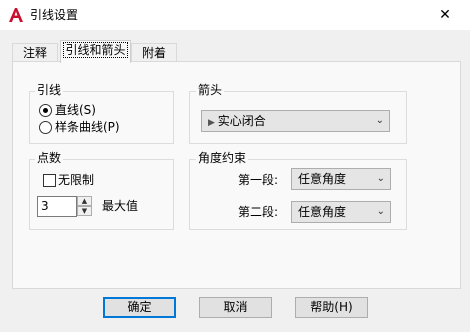 Image resolution: width=470 pixels, height=332 pixels. Describe the element at coordinates (45, 110) in the screenshot. I see `straight-line-radio` at that location.